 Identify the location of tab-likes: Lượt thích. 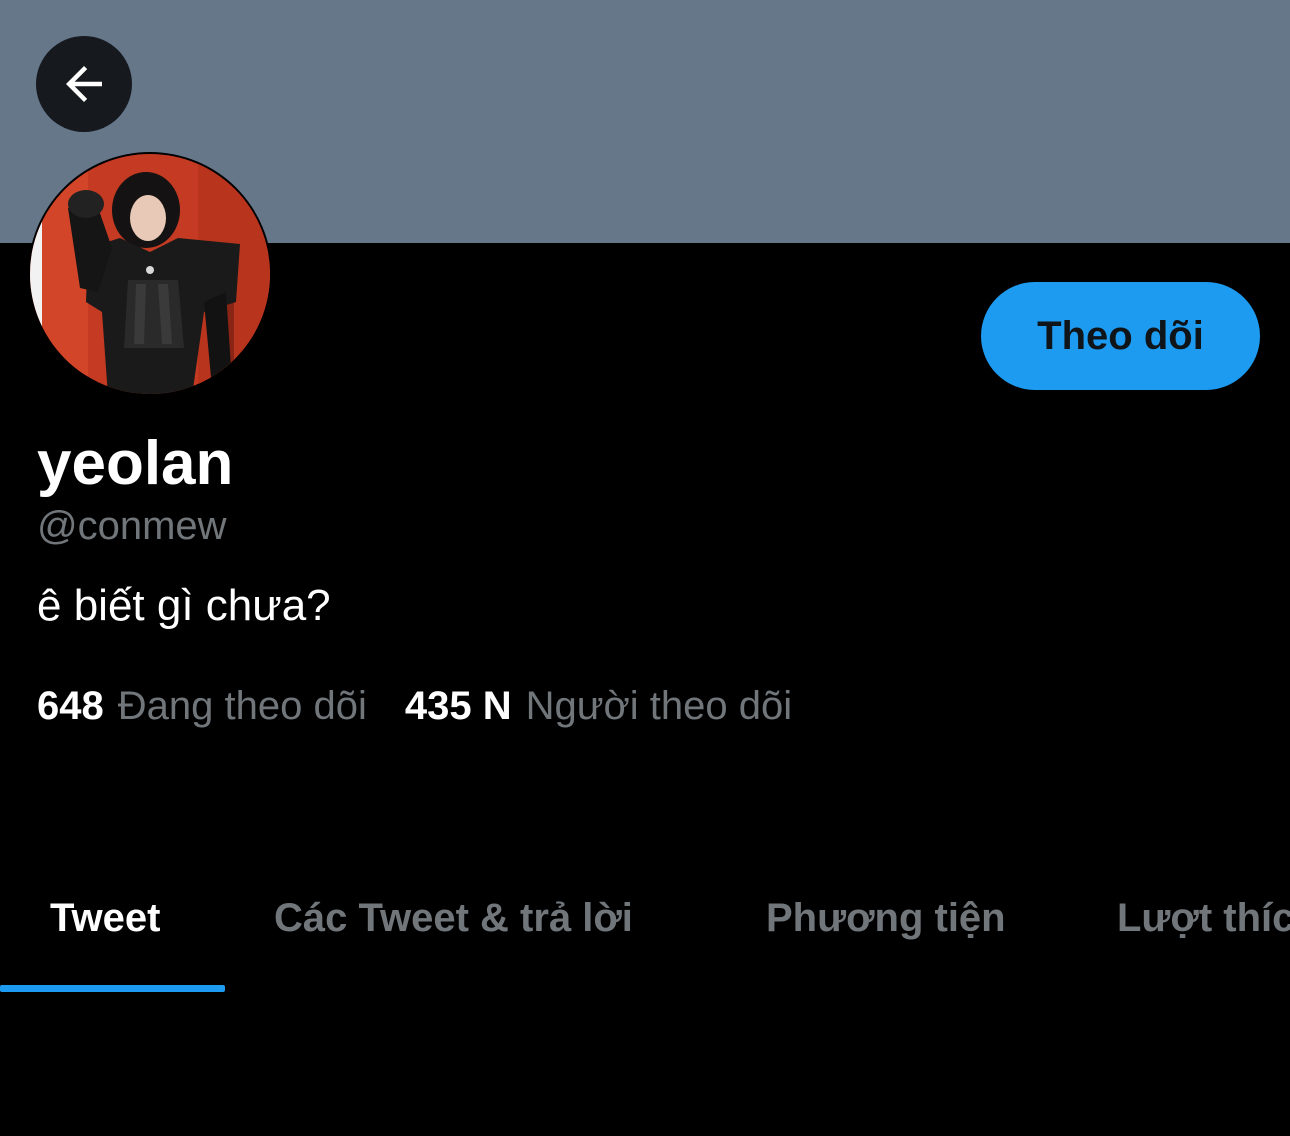
(1203, 918).